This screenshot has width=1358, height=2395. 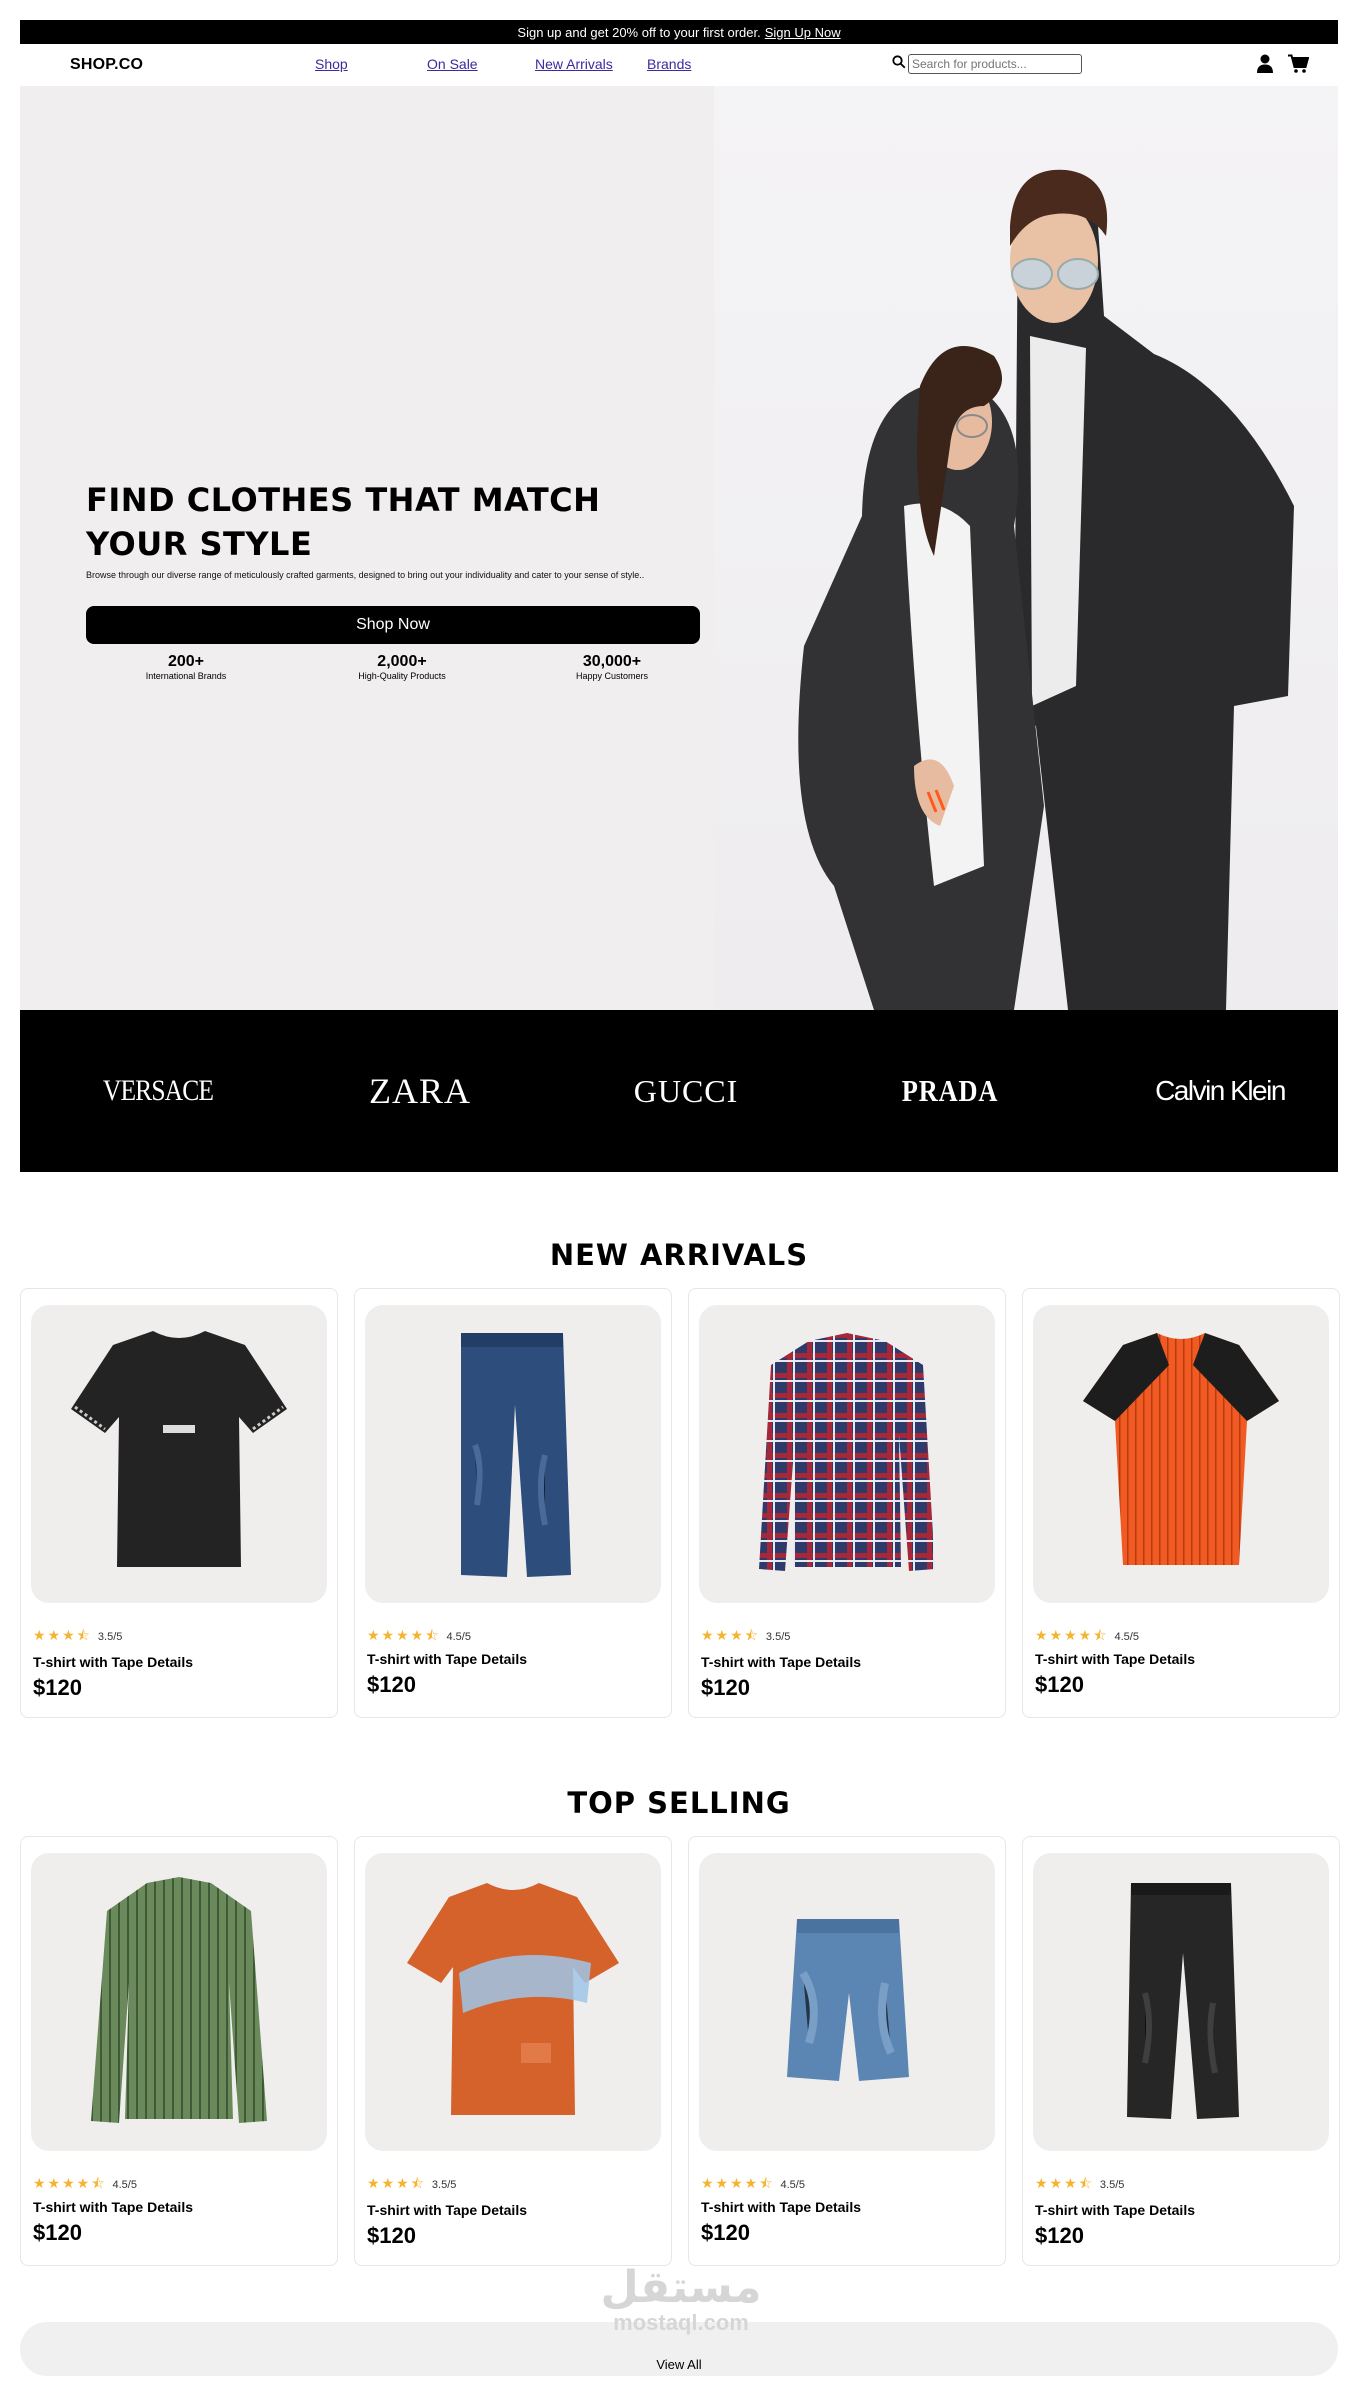 I want to click on search-input, so click(x=995, y=64).